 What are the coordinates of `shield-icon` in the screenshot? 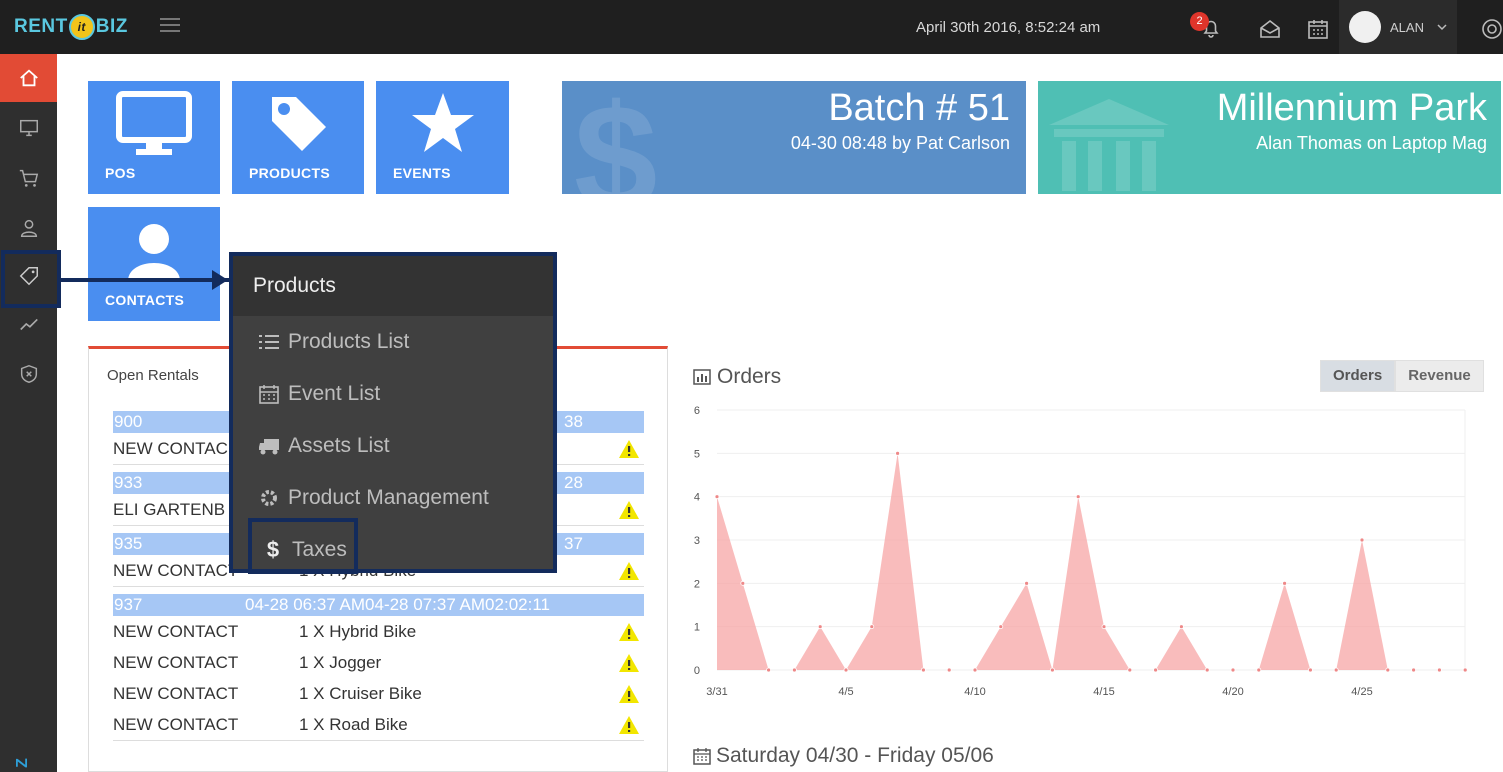 It's located at (28, 374).